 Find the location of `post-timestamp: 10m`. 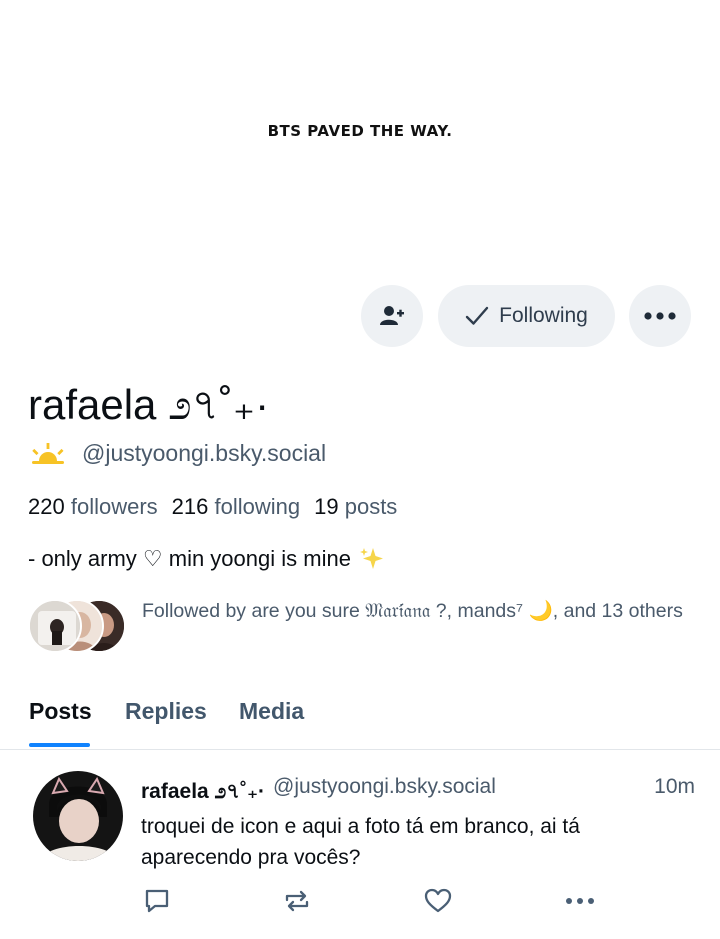

post-timestamp: 10m is located at coordinates (674, 786).